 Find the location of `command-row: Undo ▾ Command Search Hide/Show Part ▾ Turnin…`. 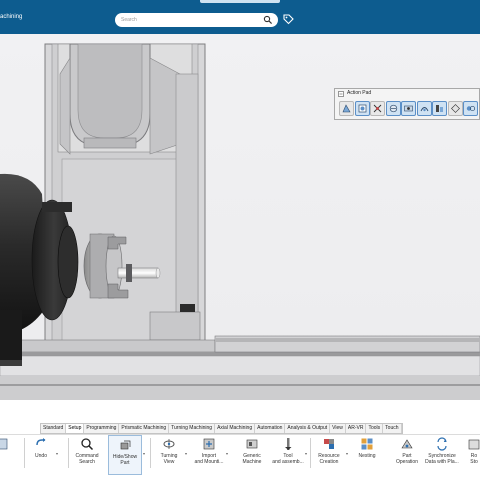

command-row: Undo ▾ Command Search Hide/Show Part ▾ Turnin… is located at coordinates (240, 454).